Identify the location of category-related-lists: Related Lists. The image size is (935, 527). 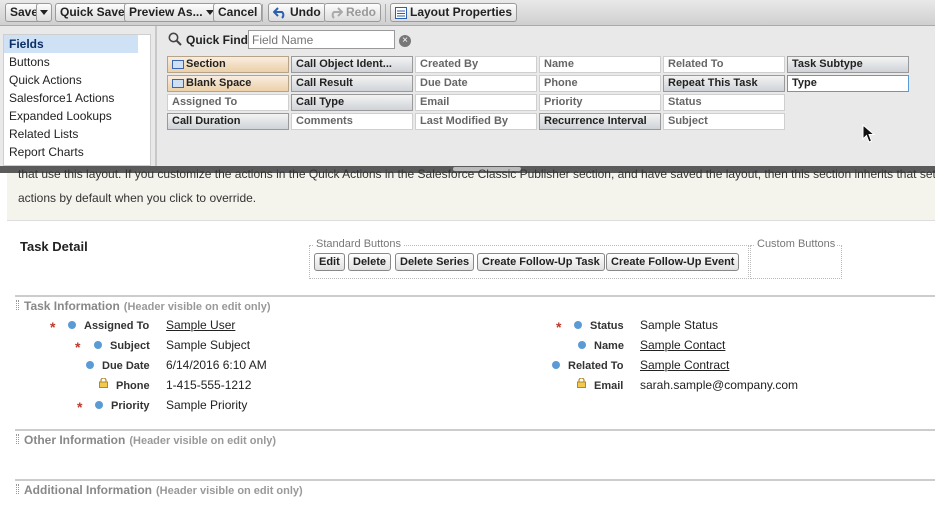
(77, 134).